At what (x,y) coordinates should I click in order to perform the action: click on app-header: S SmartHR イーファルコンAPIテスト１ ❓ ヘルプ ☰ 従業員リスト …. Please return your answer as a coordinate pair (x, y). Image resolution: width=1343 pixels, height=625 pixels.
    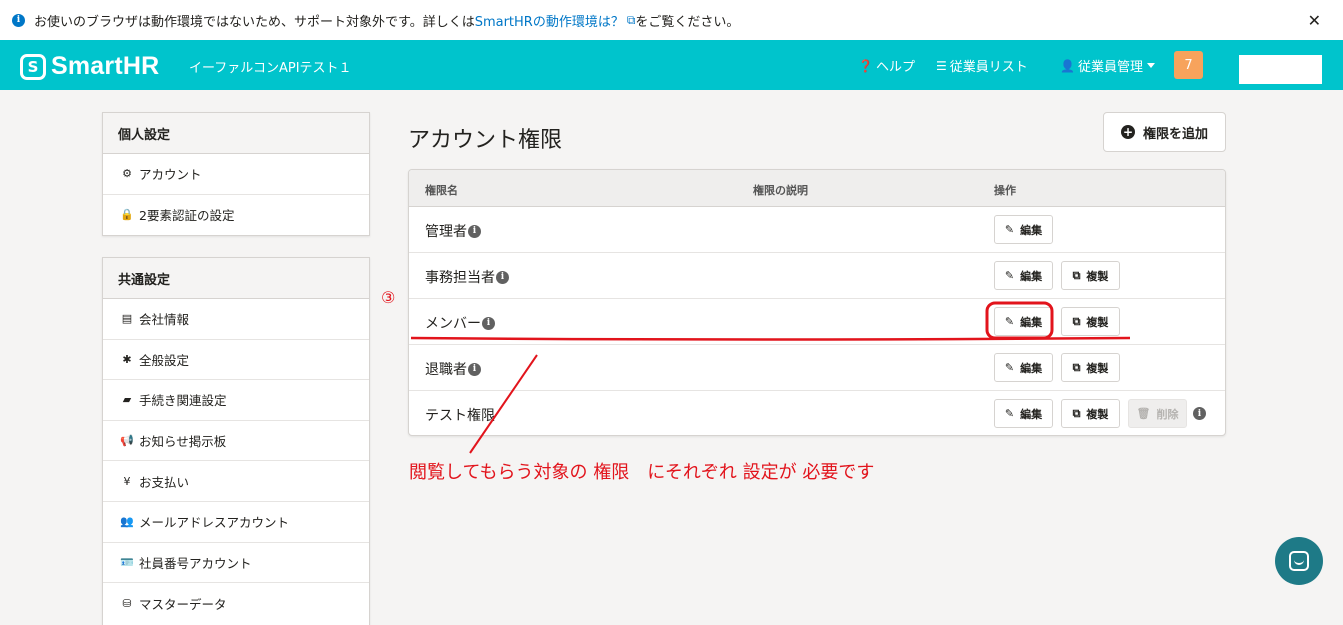
    Looking at the image, I should click on (671, 65).